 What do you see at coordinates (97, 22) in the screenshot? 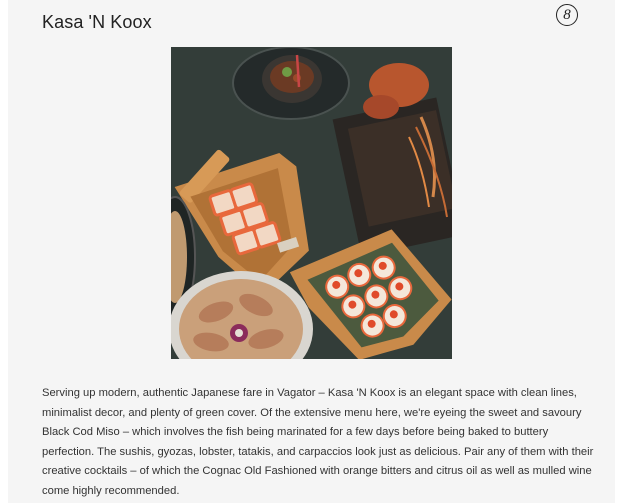
I see `restaurant-title: Kasa 'N Koox` at bounding box center [97, 22].